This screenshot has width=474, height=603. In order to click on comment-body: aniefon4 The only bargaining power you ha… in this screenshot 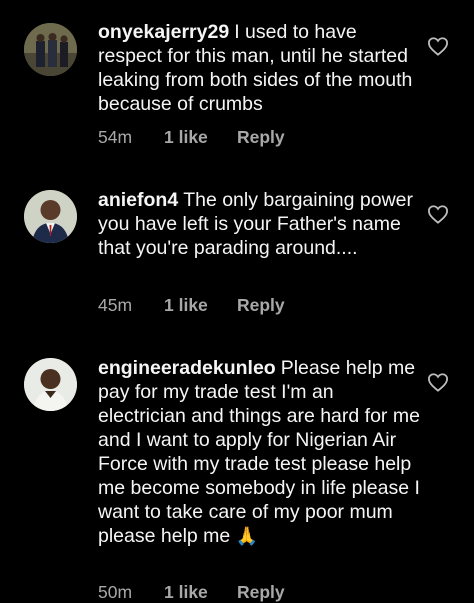, I will do `click(259, 224)`.